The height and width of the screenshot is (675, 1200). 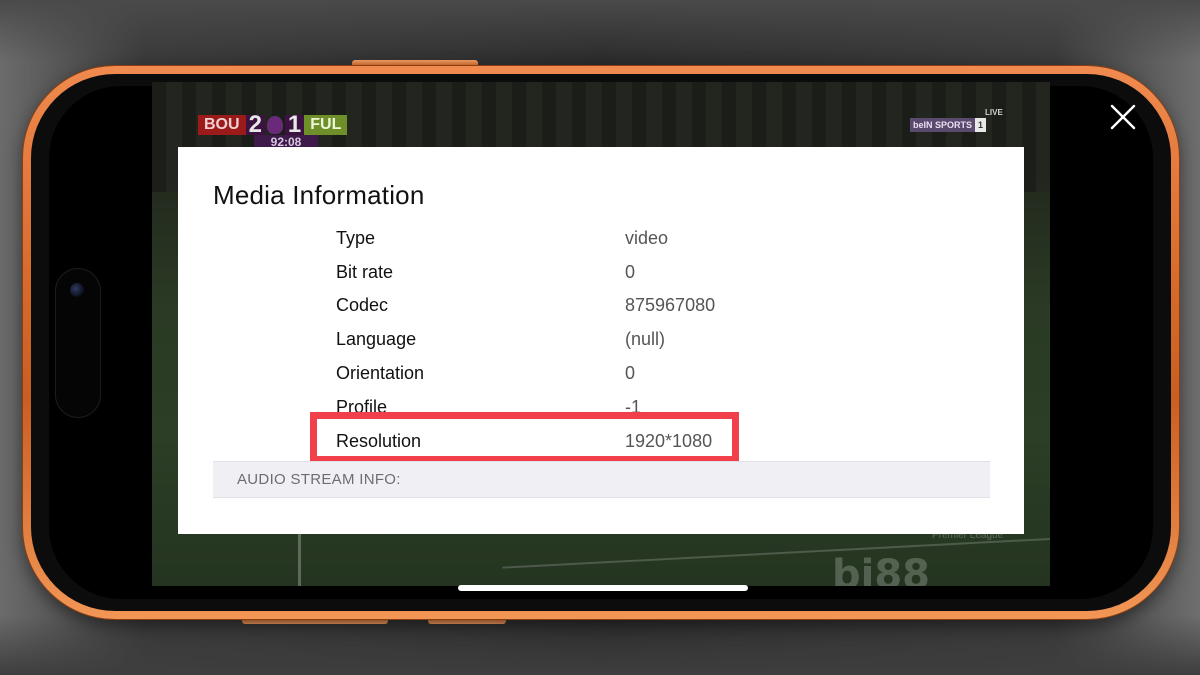 I want to click on premier-league-lion-icon, so click(x=274, y=125).